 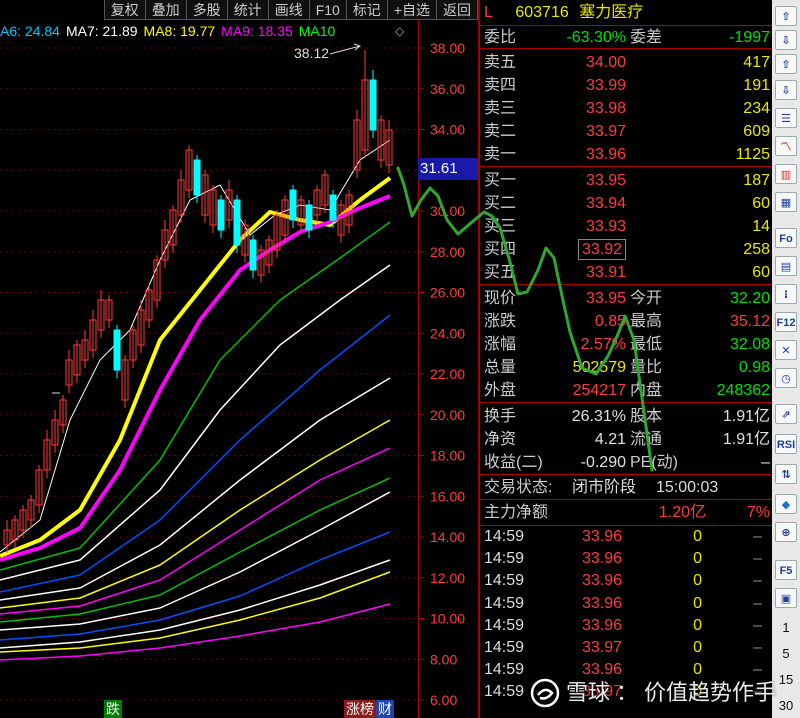 I want to click on bid-row: 买三 33.93 14, so click(x=626, y=226).